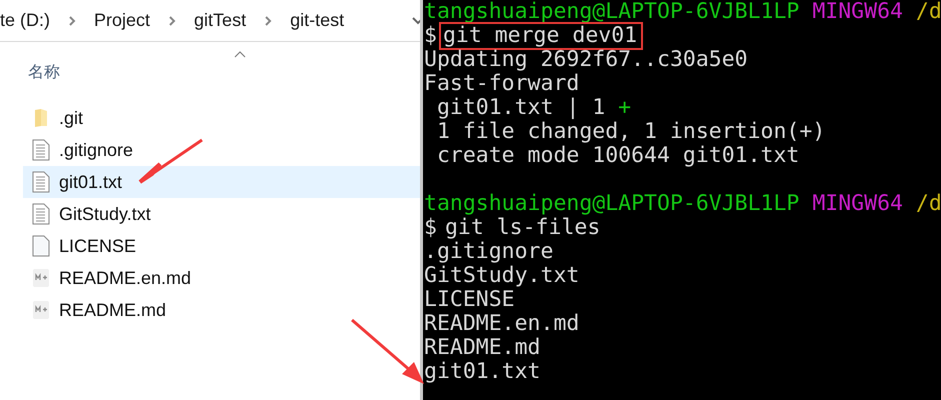  What do you see at coordinates (502, 275) in the screenshot?
I see `output-line: GitStudy.txt` at bounding box center [502, 275].